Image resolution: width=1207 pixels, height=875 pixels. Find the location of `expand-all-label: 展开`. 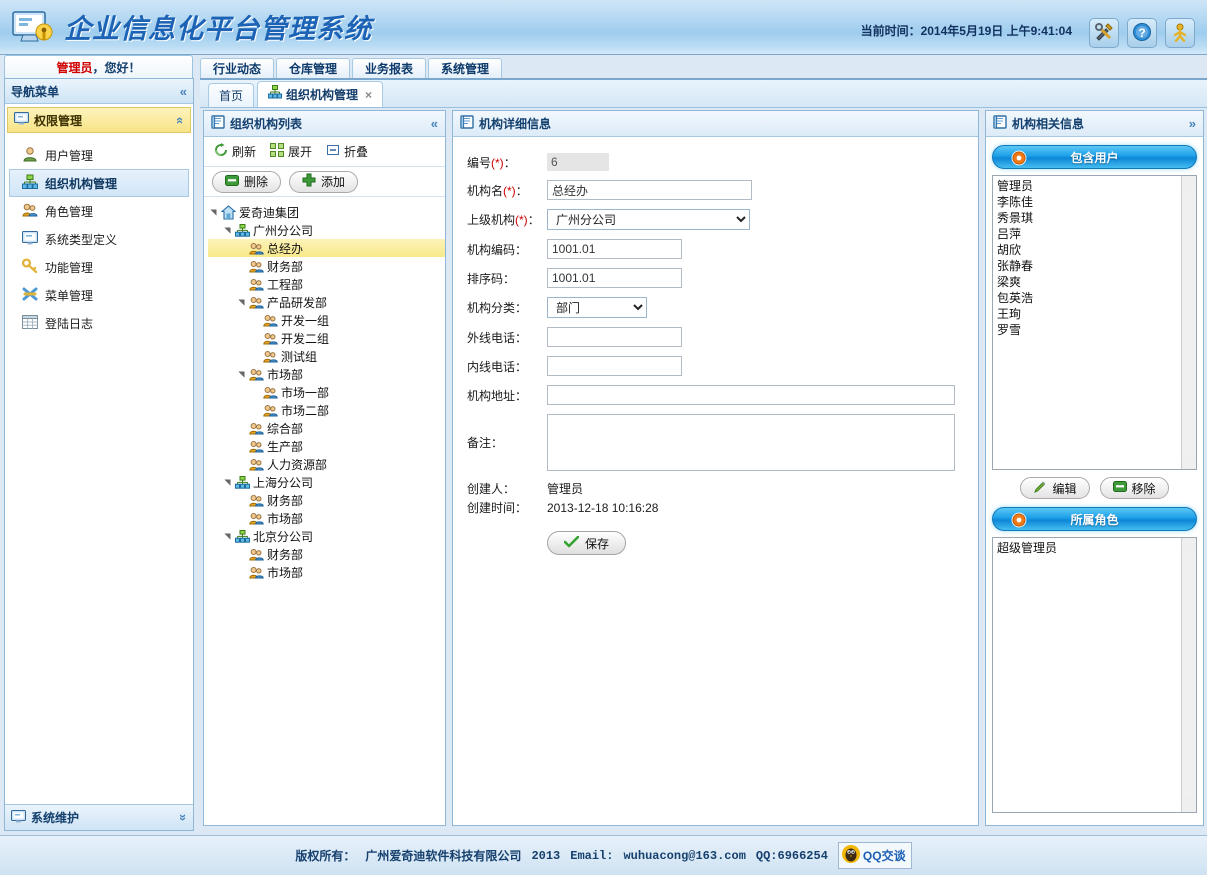

expand-all-label: 展开 is located at coordinates (300, 152).